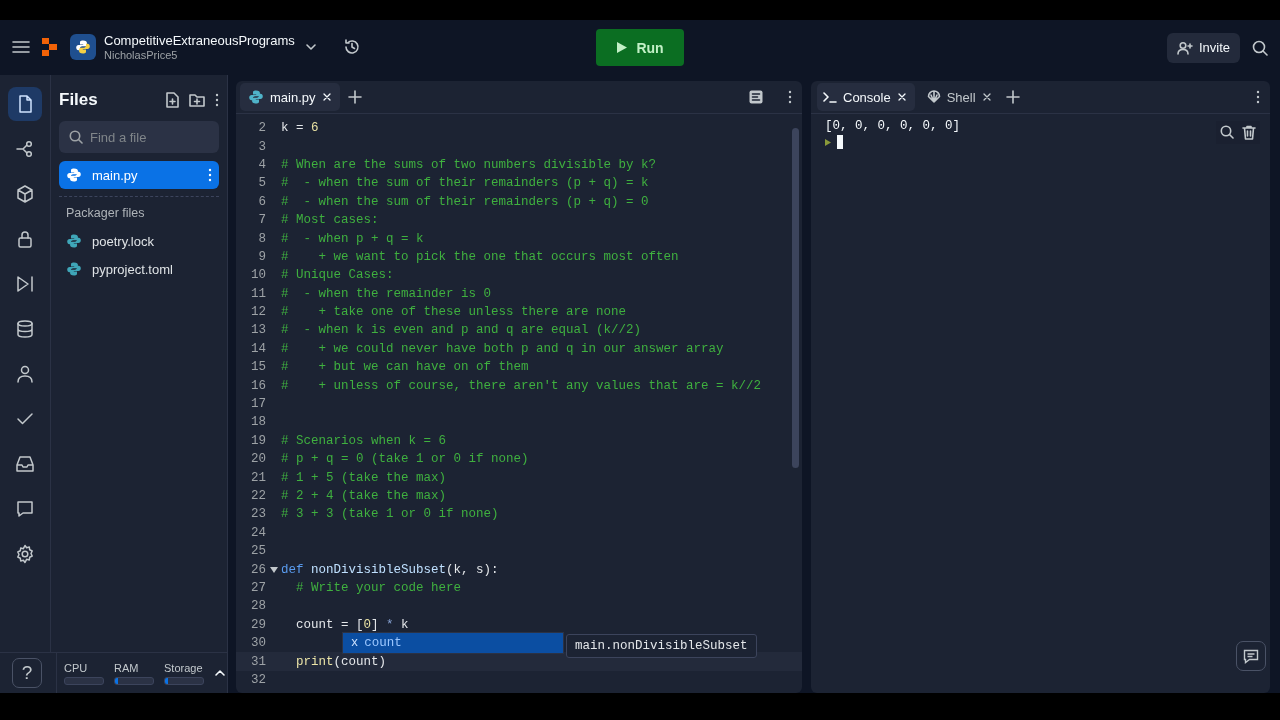  Describe the element at coordinates (960, 97) in the screenshot. I see `console-tab: Shell` at that location.